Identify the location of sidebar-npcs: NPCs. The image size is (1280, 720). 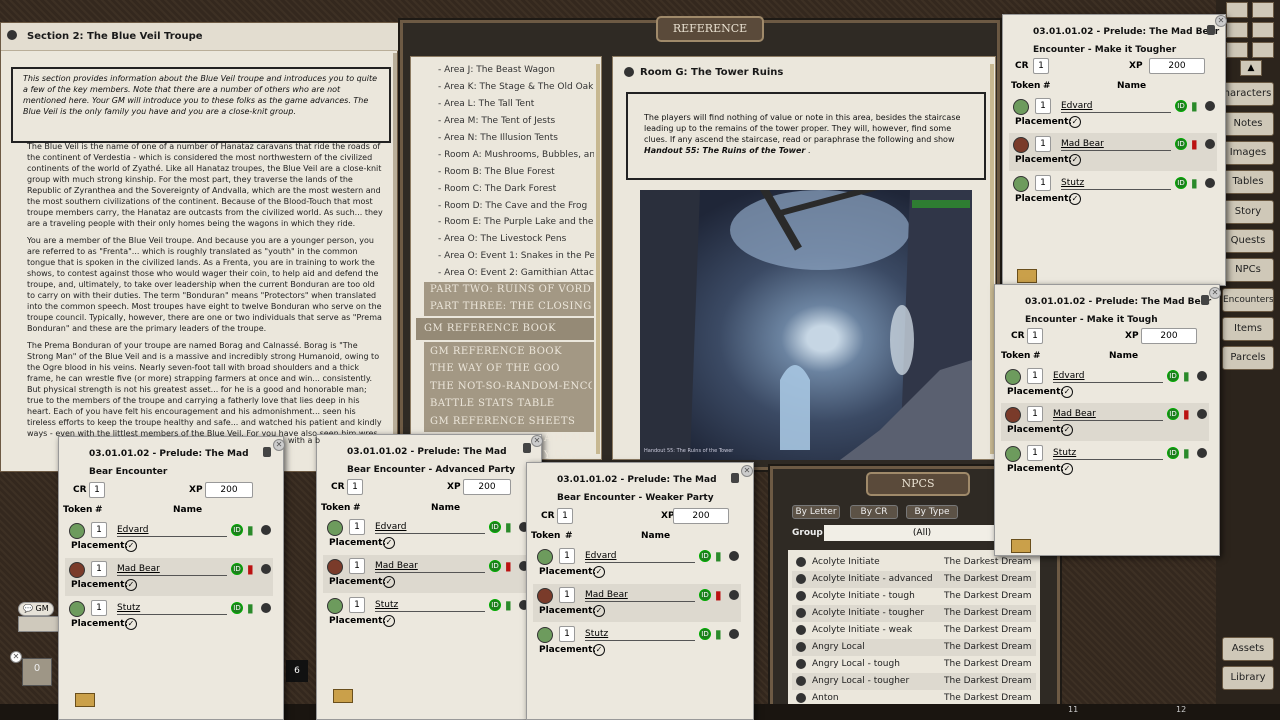
(1248, 270).